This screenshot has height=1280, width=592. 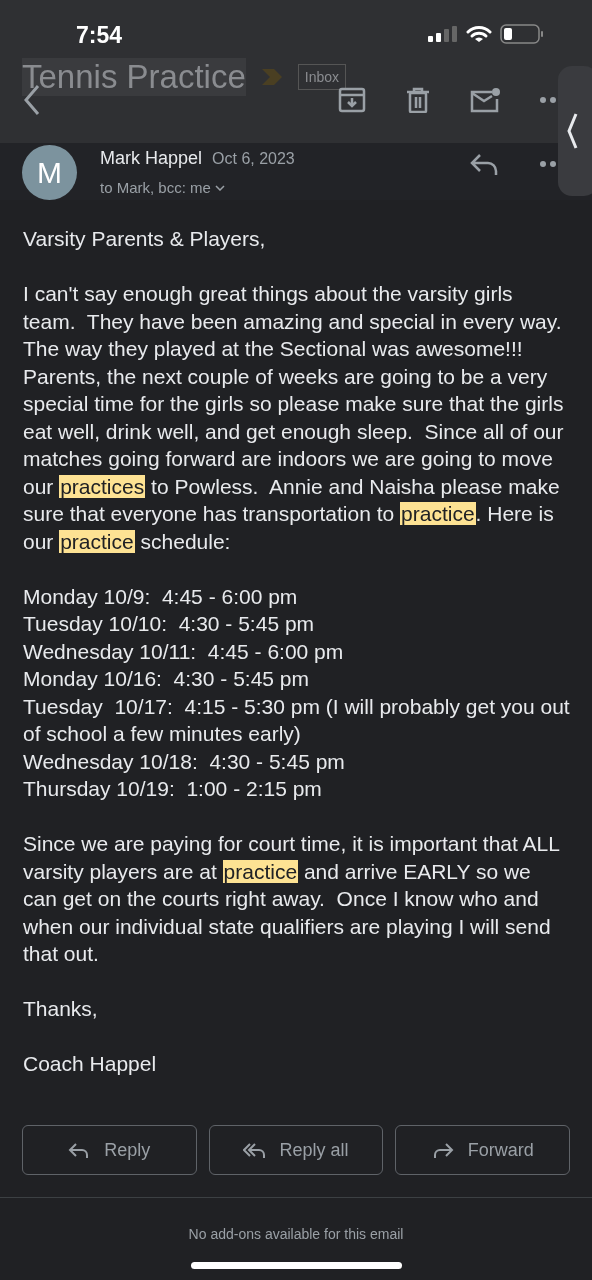 What do you see at coordinates (443, 34) in the screenshot?
I see `signal-icon` at bounding box center [443, 34].